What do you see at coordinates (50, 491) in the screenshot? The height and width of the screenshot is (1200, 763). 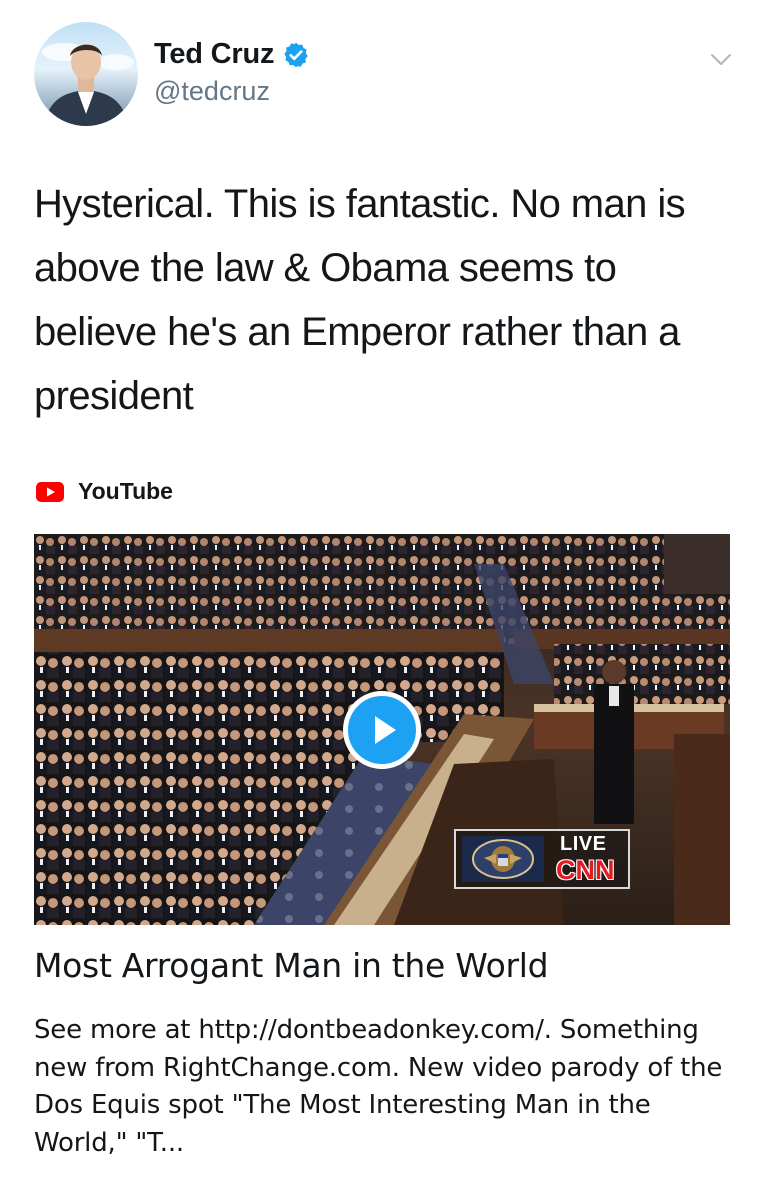 I see `youtube-icon` at bounding box center [50, 491].